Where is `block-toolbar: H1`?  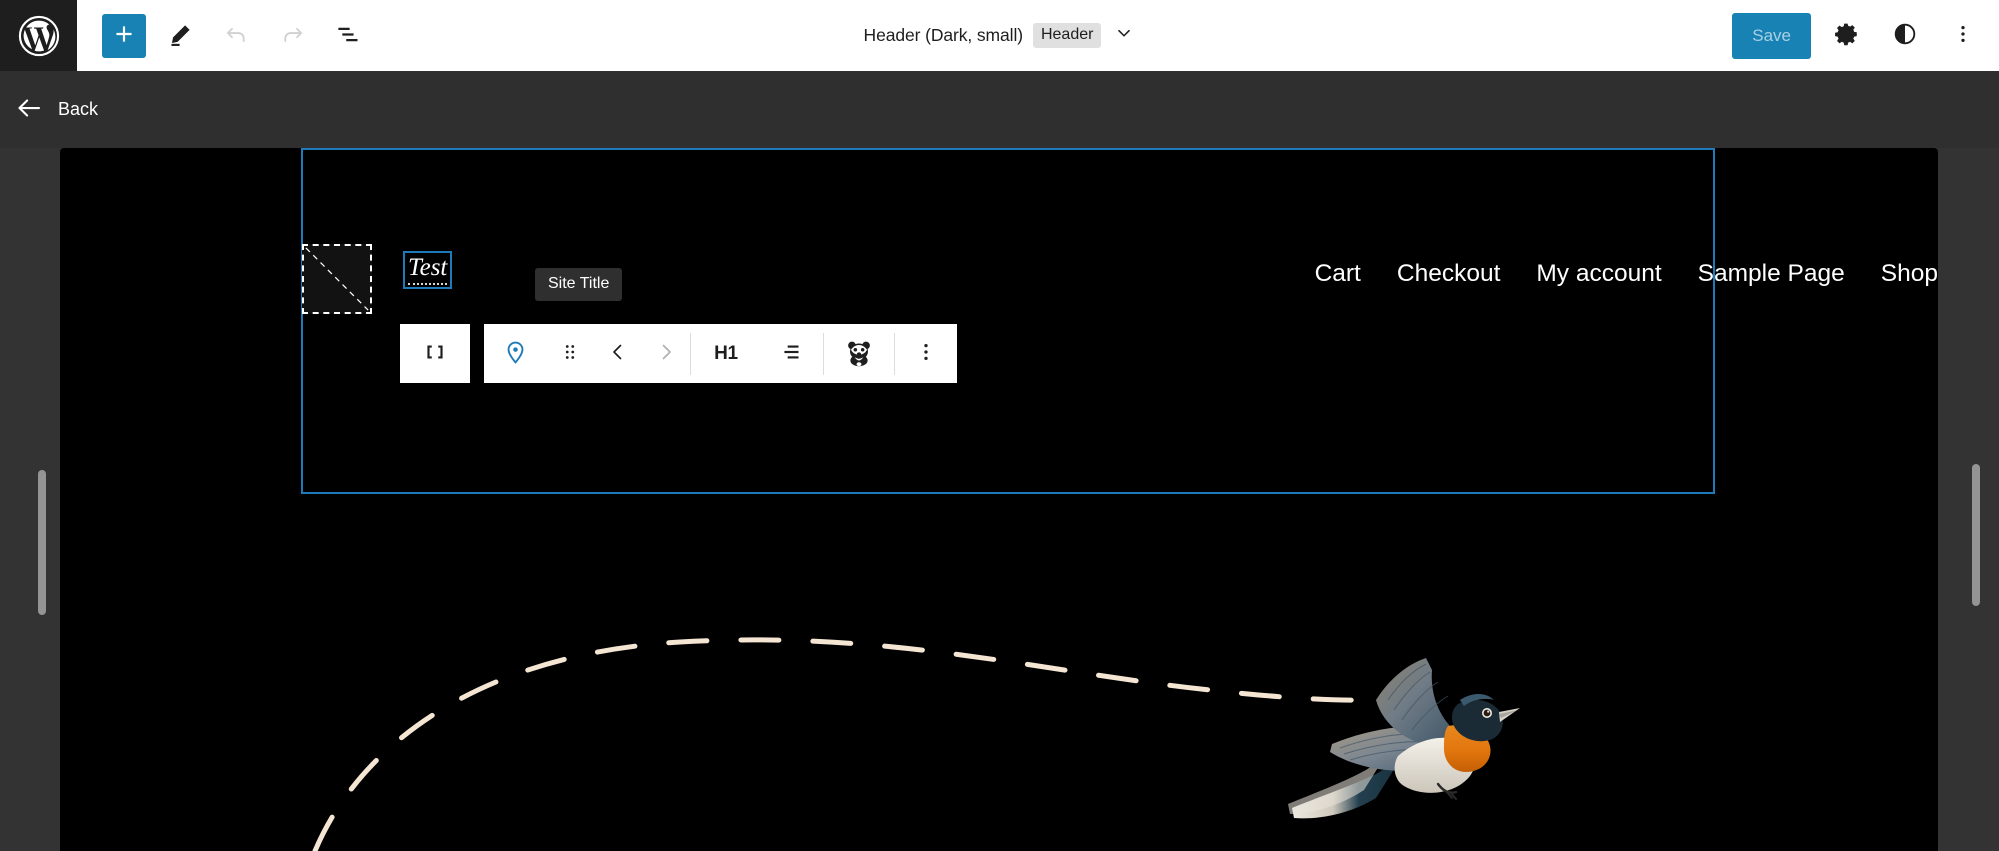
block-toolbar: H1 is located at coordinates (678, 353).